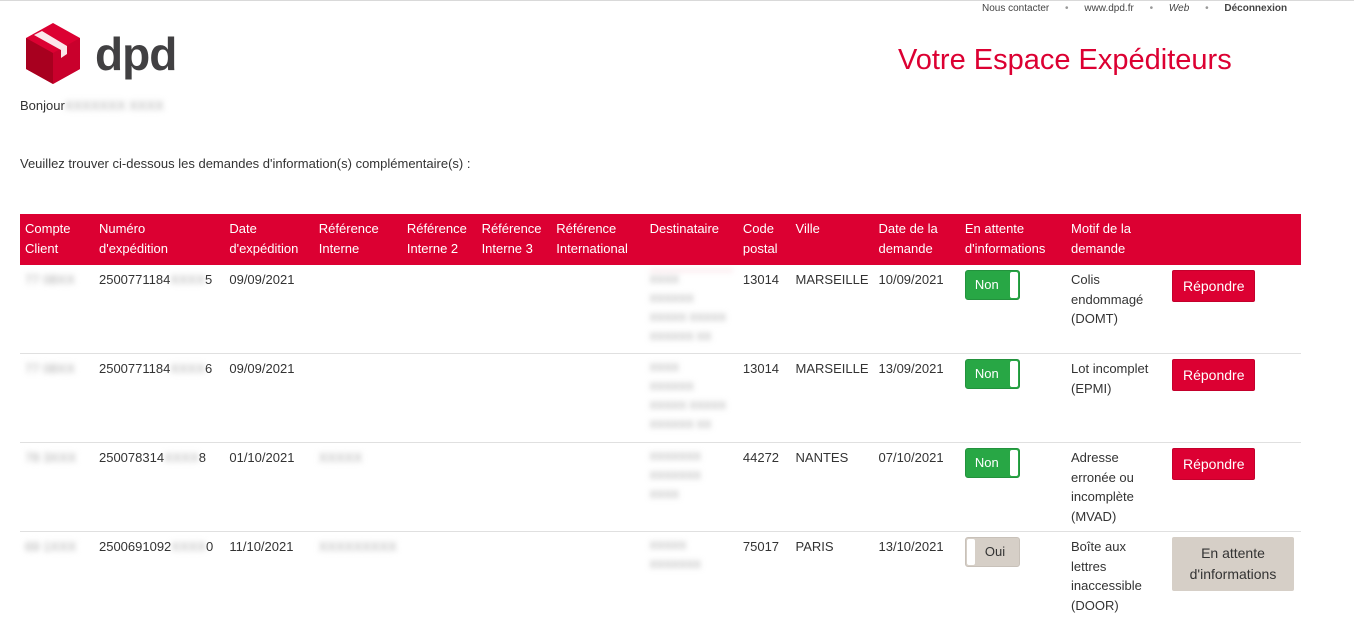  Describe the element at coordinates (114, 105) in the screenshot. I see `user-name: XXXXXXX XXXX` at that location.